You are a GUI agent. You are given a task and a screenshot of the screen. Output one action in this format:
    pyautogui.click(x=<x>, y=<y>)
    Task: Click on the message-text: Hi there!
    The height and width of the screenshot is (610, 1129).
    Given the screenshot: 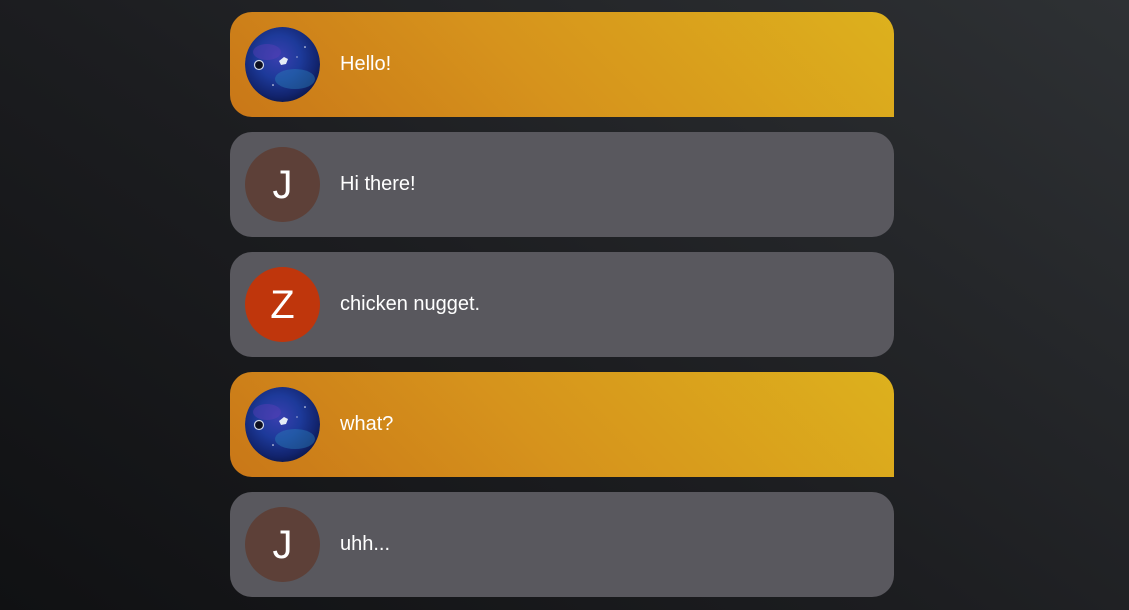 What is the action you would take?
    pyautogui.click(x=378, y=184)
    